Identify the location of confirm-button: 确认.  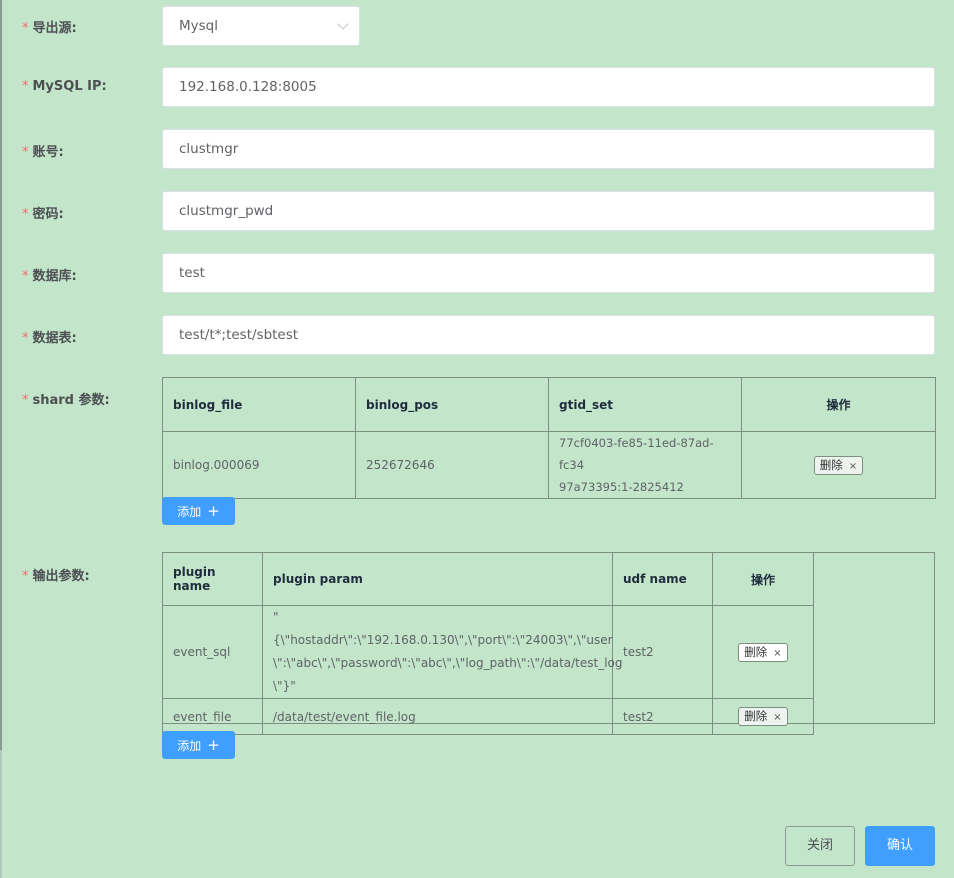
(900, 846).